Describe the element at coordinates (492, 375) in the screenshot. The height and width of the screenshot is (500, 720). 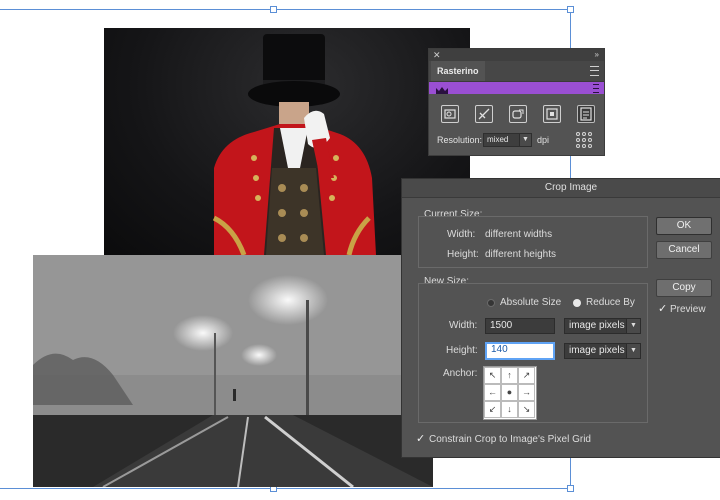
I see `anchor-top-left: ↖` at that location.